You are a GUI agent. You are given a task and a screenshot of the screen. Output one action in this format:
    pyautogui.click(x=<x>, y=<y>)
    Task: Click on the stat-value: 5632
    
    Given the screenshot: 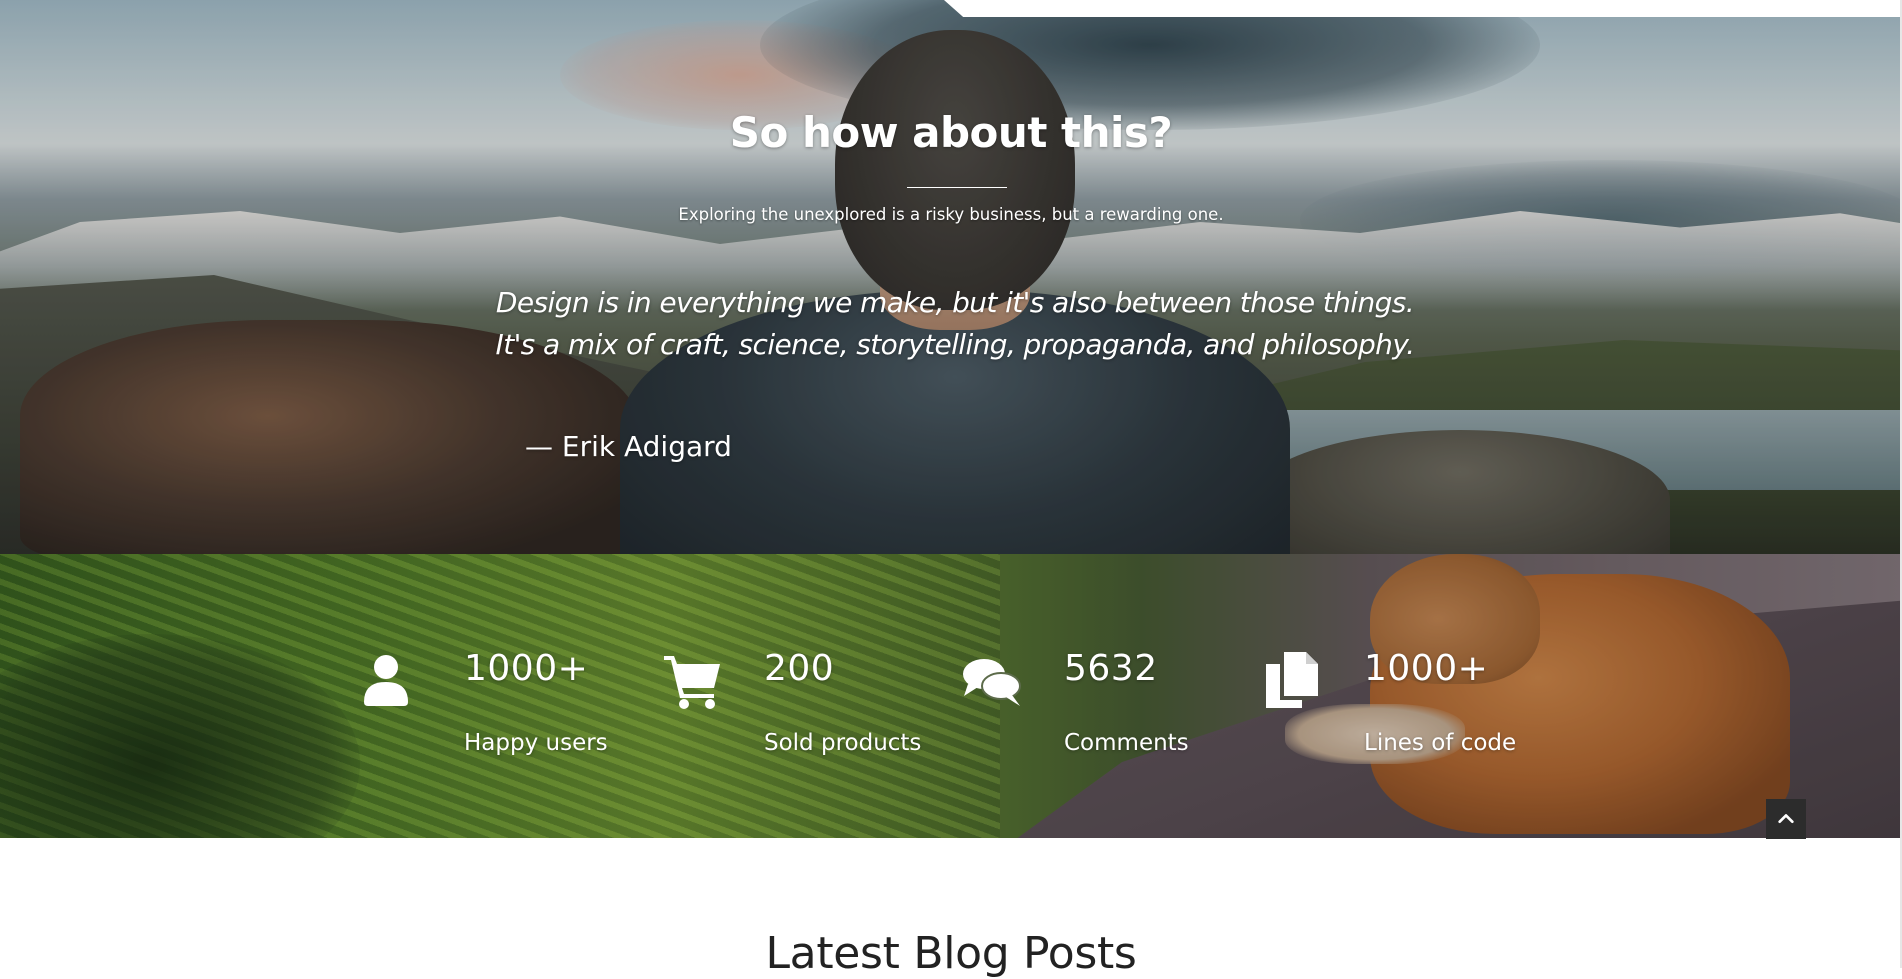 What is the action you would take?
    pyautogui.click(x=1111, y=668)
    